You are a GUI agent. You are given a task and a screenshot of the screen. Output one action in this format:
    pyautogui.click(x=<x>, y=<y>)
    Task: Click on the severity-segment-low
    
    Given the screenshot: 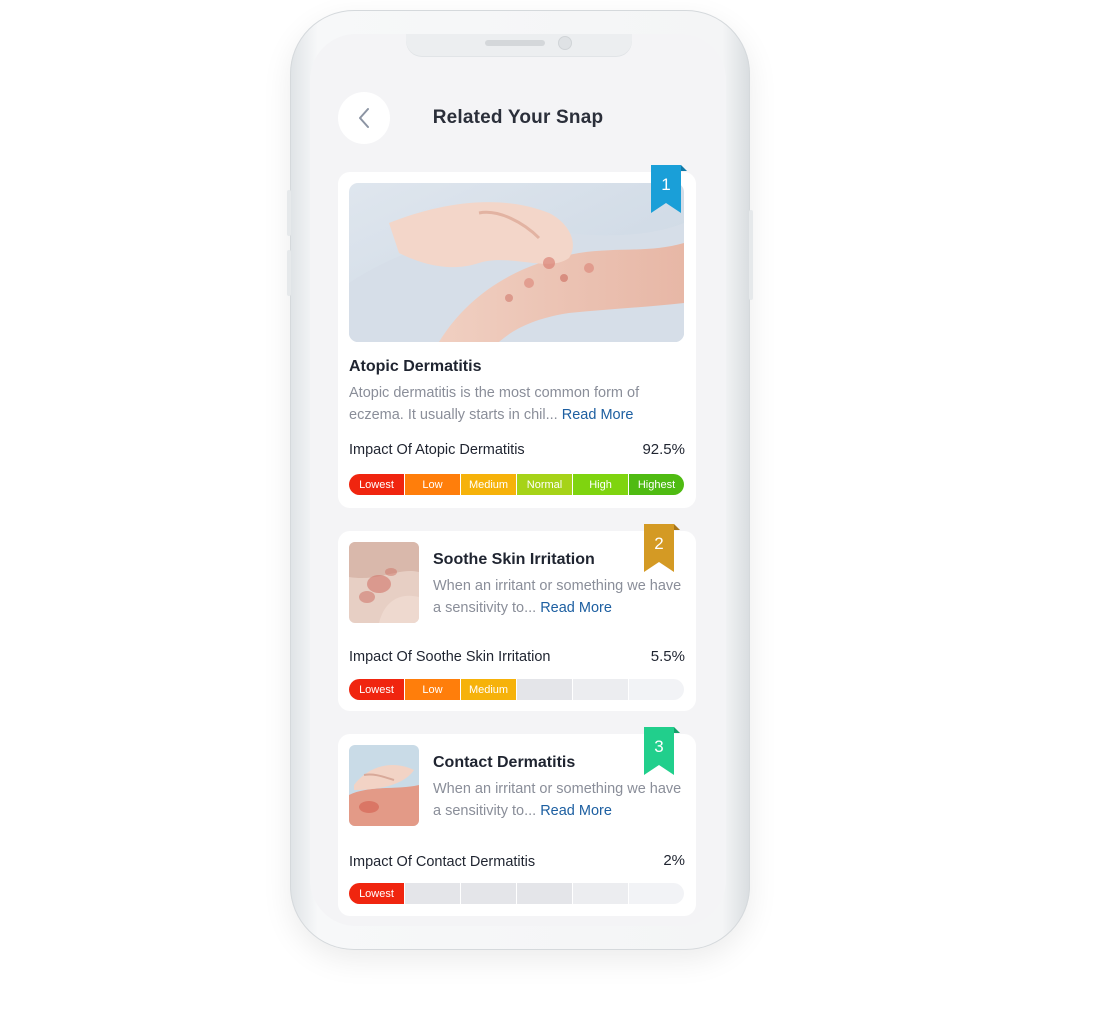 What is the action you would take?
    pyautogui.click(x=432, y=893)
    